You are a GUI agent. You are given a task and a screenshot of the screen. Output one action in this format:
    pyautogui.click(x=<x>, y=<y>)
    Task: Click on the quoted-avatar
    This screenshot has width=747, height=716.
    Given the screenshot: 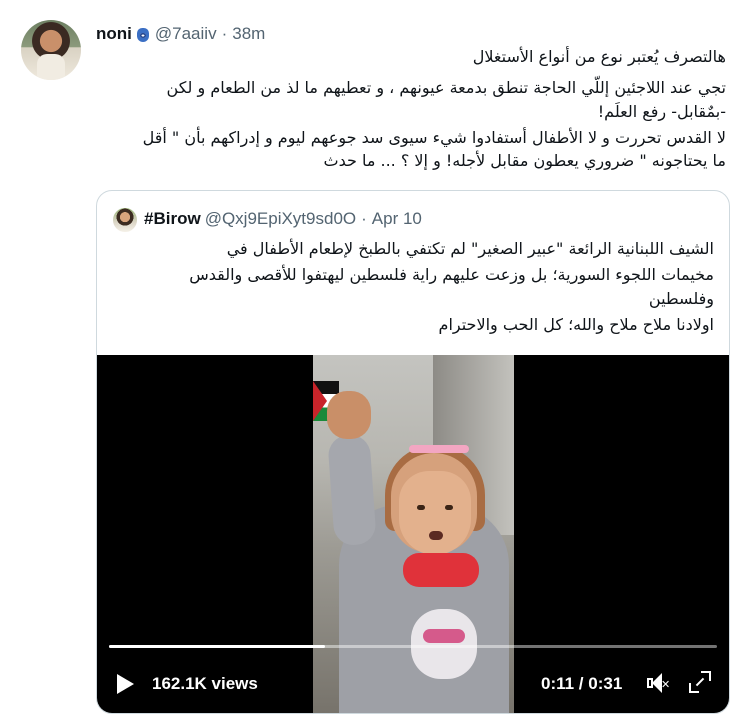 What is the action you would take?
    pyautogui.click(x=125, y=220)
    